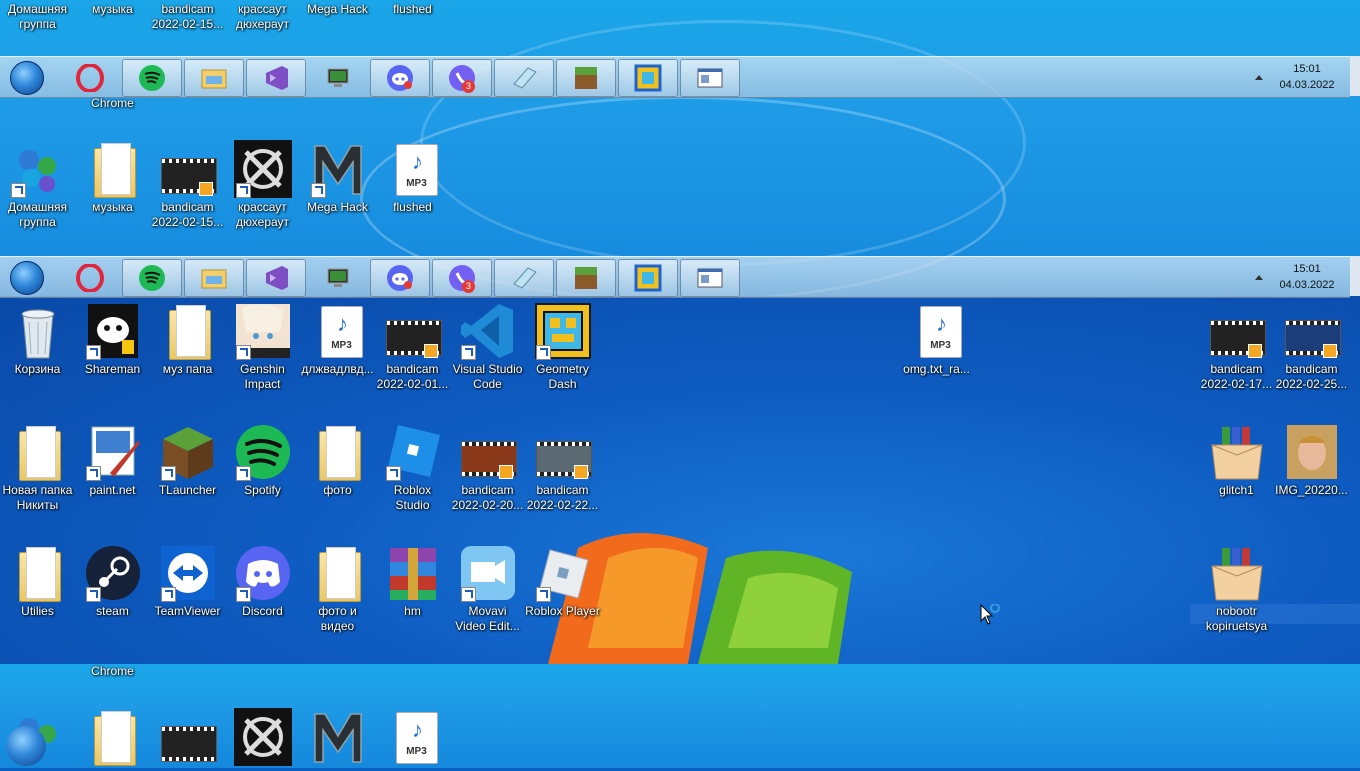 This screenshot has width=1360, height=771. Describe the element at coordinates (112, 207) in the screenshot. I see `desktop-icon-label: музыка` at that location.